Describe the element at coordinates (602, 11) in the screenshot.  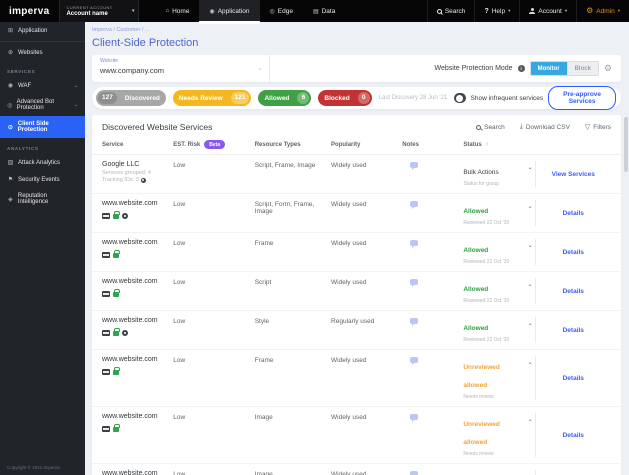
I see `admin-menu: ⚙ Admin ▾` at that location.